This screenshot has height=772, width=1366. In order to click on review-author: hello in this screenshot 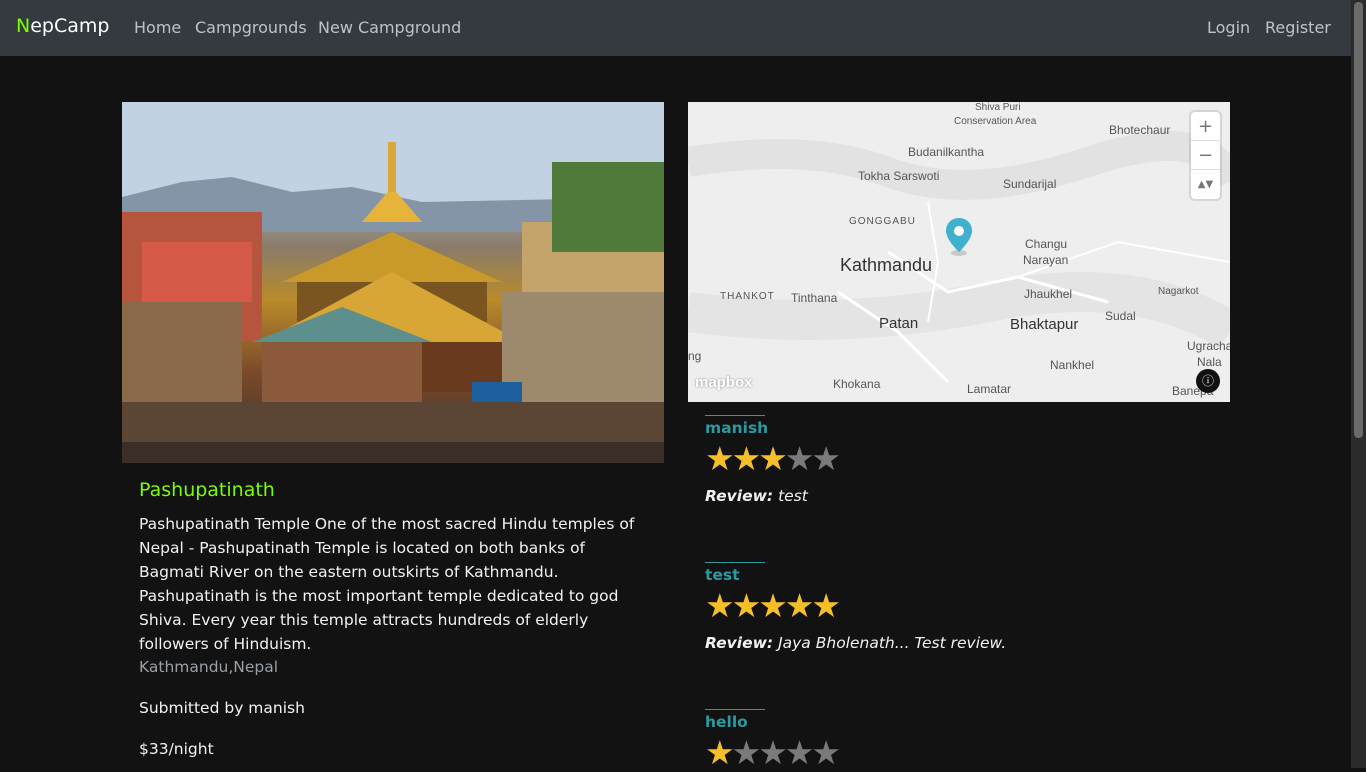, I will do `click(726, 722)`.